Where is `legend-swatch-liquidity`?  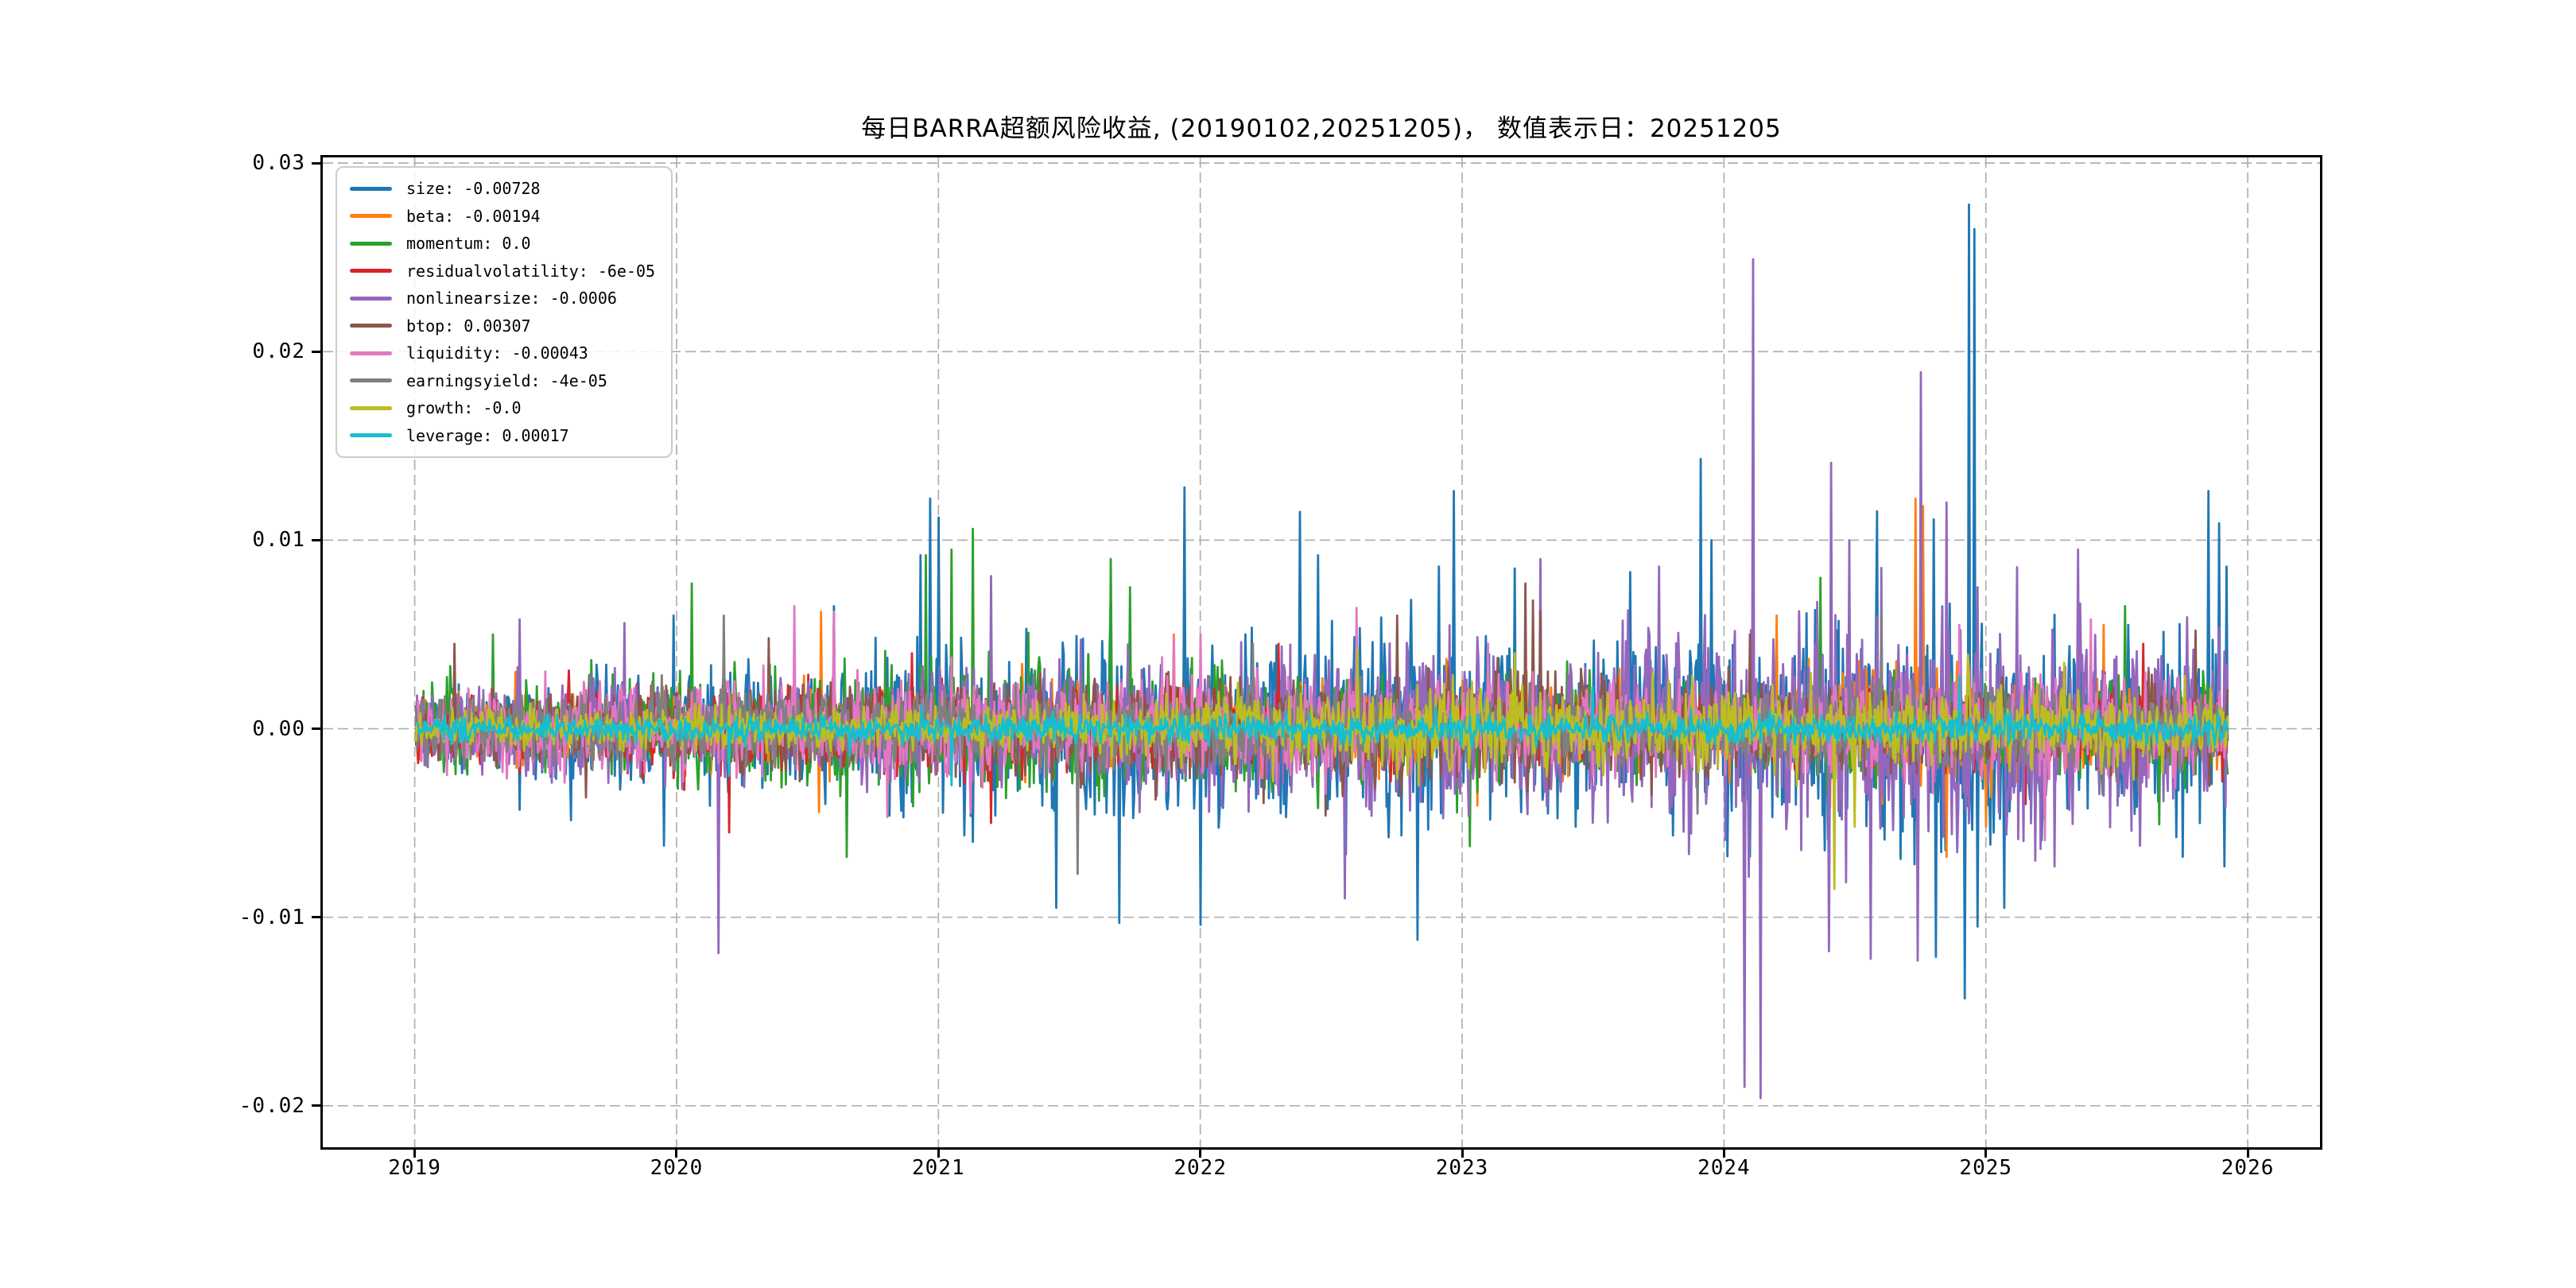
legend-swatch-liquidity is located at coordinates (371, 353).